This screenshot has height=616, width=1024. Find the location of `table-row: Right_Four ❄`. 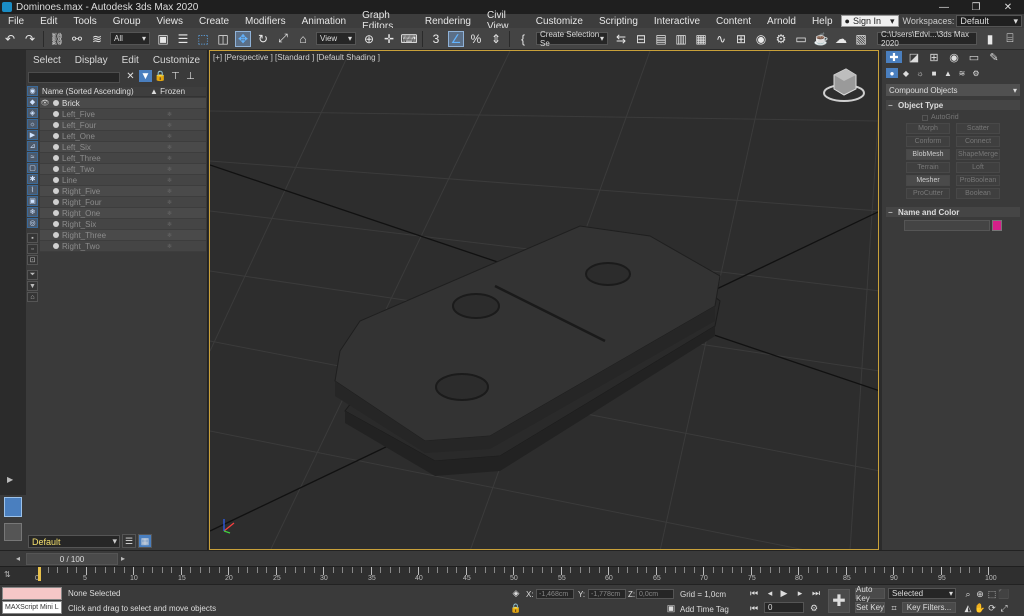

table-row: Right_Four ❄ is located at coordinates (123, 202).